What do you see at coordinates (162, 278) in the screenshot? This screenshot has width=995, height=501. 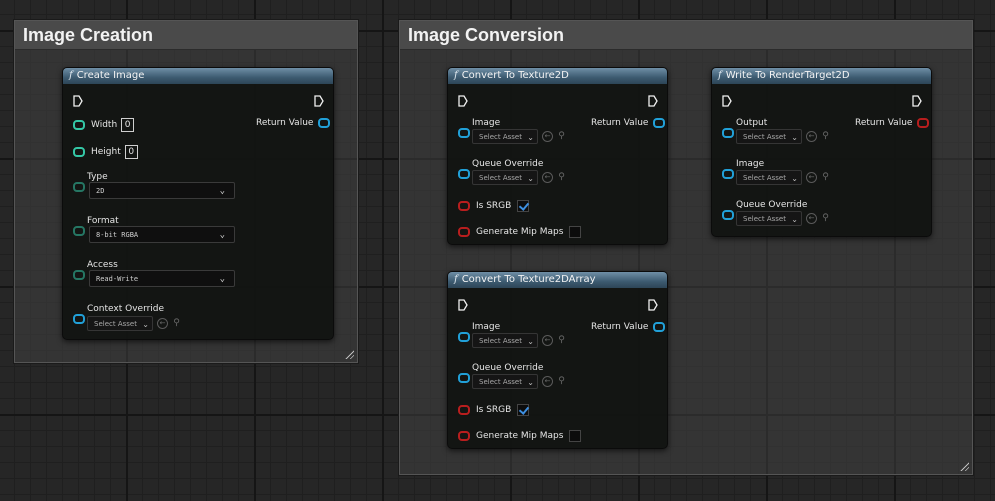 I see `access-dropdown: Read-Write ⌄` at bounding box center [162, 278].